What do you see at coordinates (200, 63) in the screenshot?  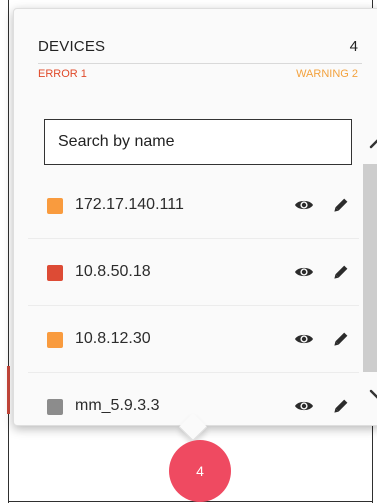 I see `header-divider` at bounding box center [200, 63].